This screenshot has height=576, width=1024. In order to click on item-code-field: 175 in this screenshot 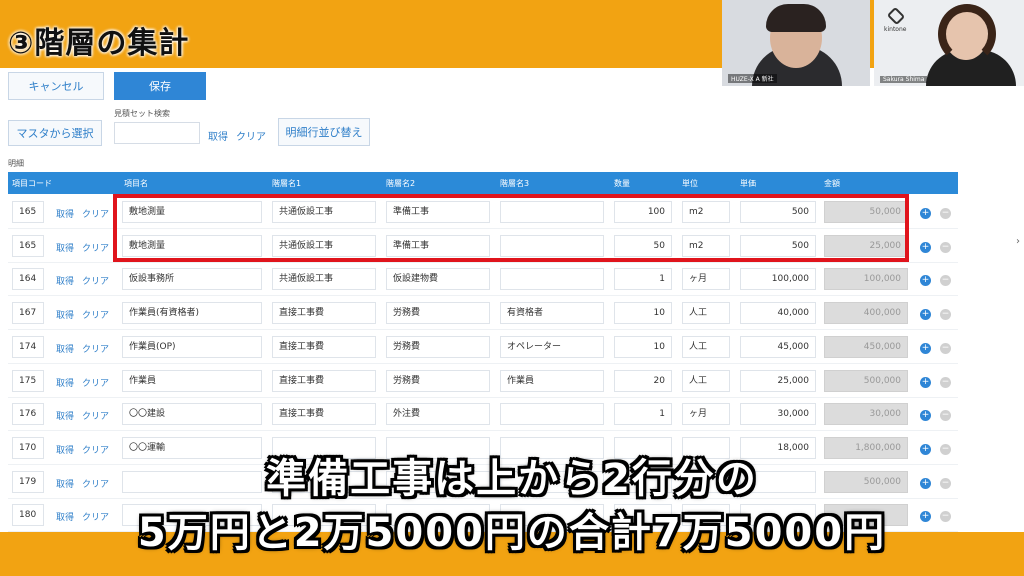, I will do `click(28, 380)`.